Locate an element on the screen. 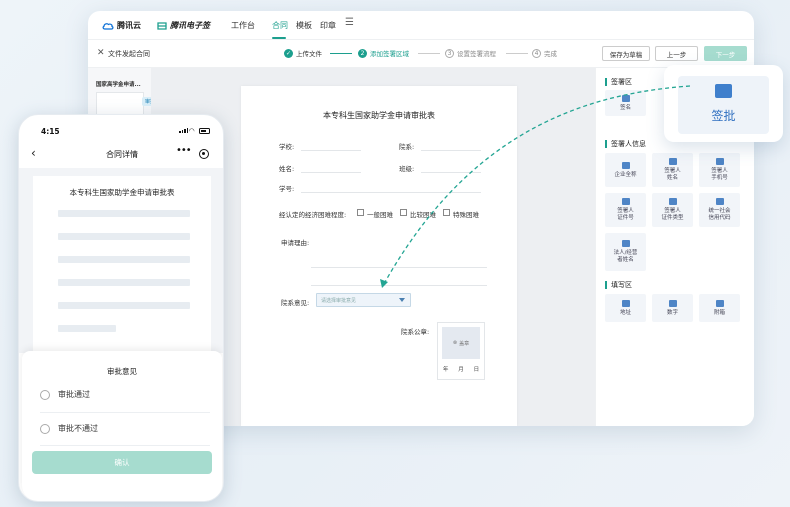 The height and width of the screenshot is (507, 790). more-icon: ••• is located at coordinates (184, 150).